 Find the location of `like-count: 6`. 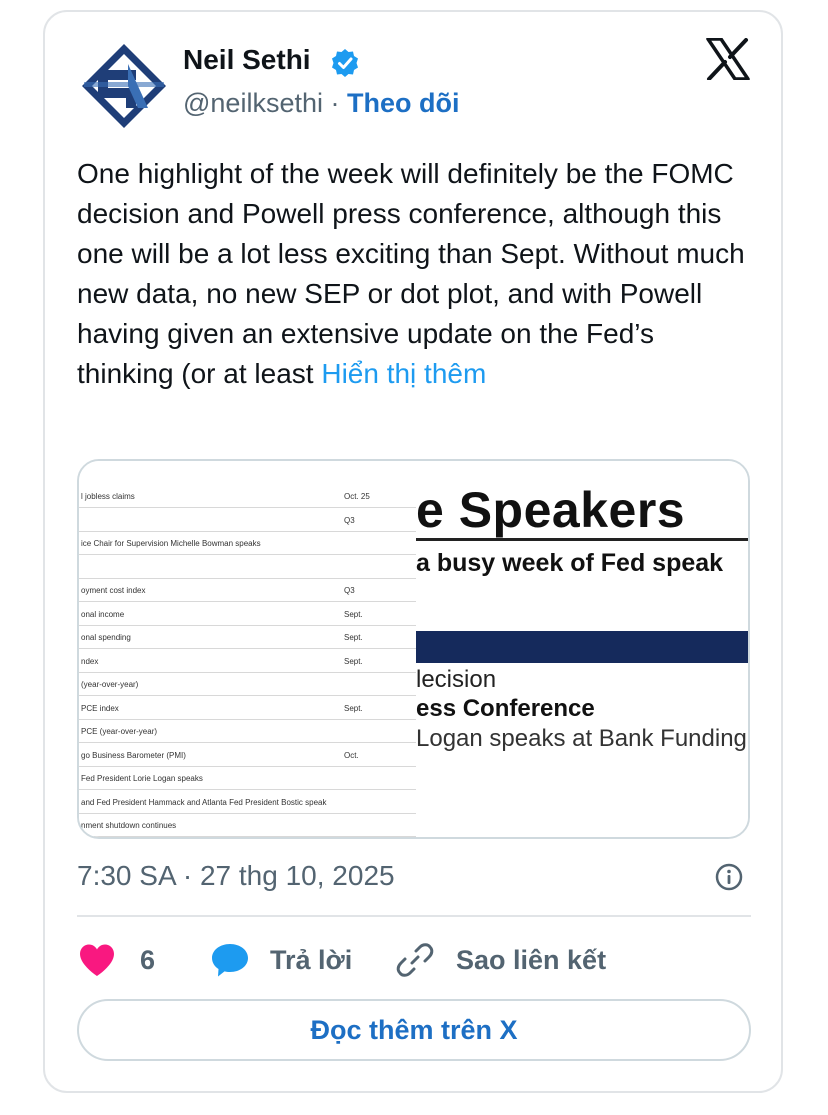

like-count: 6 is located at coordinates (148, 959).